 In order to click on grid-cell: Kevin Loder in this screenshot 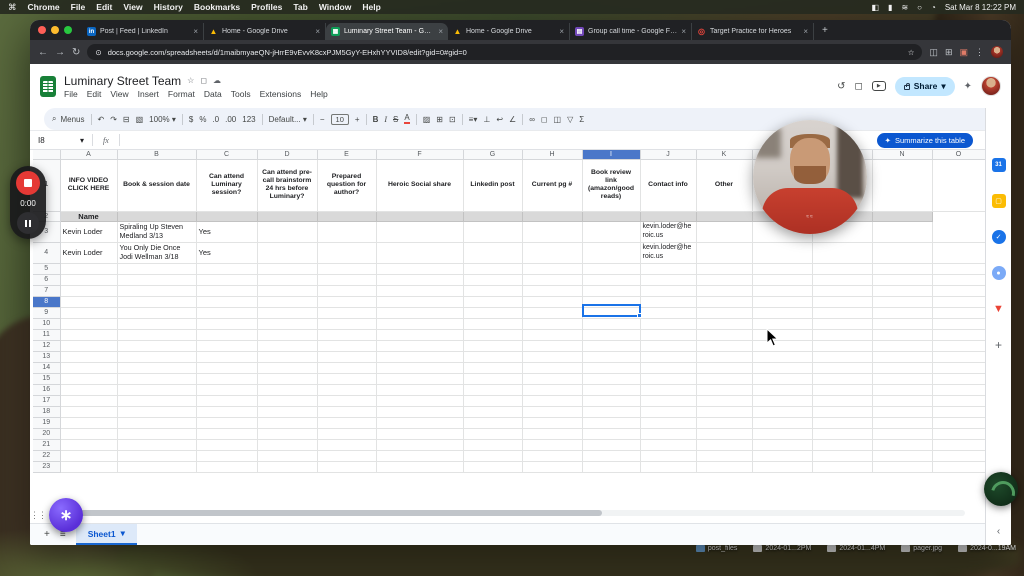, I will do `click(89, 232)`.